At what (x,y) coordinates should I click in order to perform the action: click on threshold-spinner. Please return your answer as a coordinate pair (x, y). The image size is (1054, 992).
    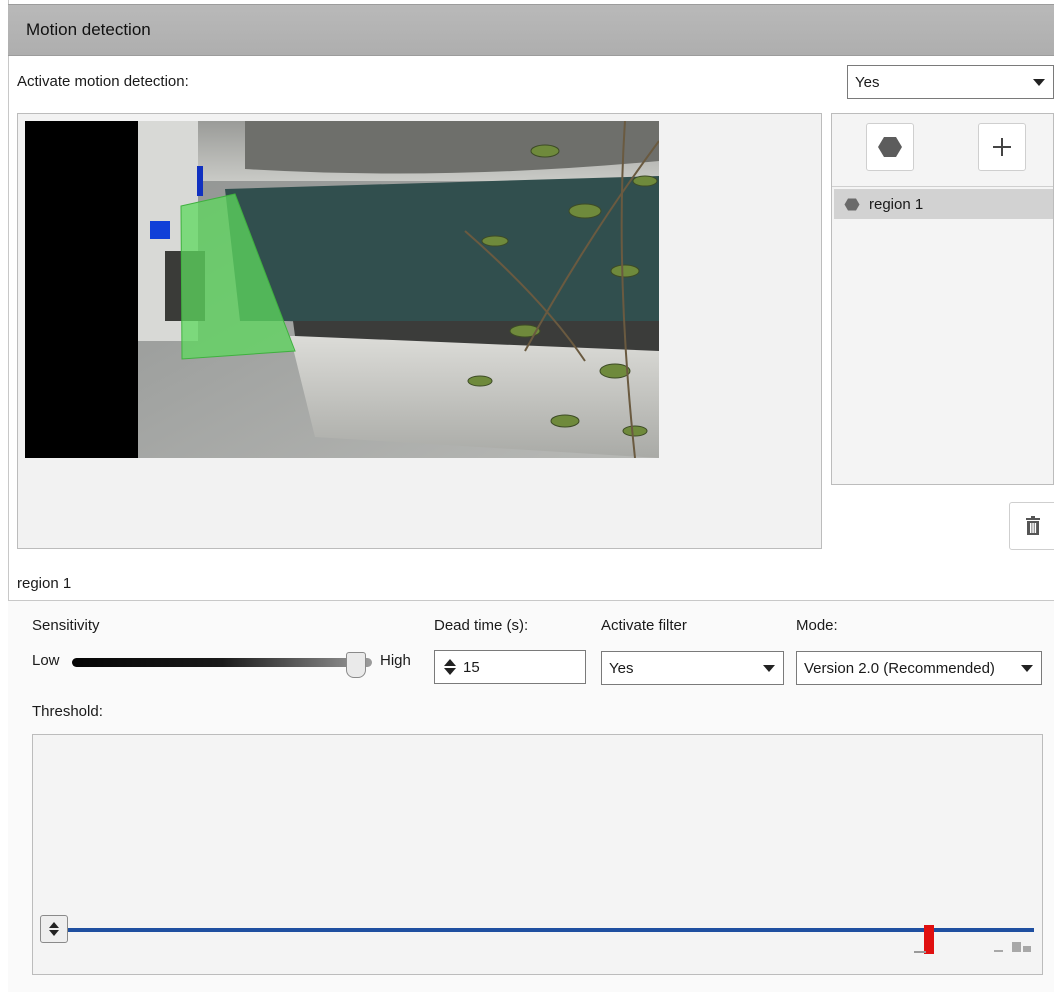
    Looking at the image, I should click on (54, 929).